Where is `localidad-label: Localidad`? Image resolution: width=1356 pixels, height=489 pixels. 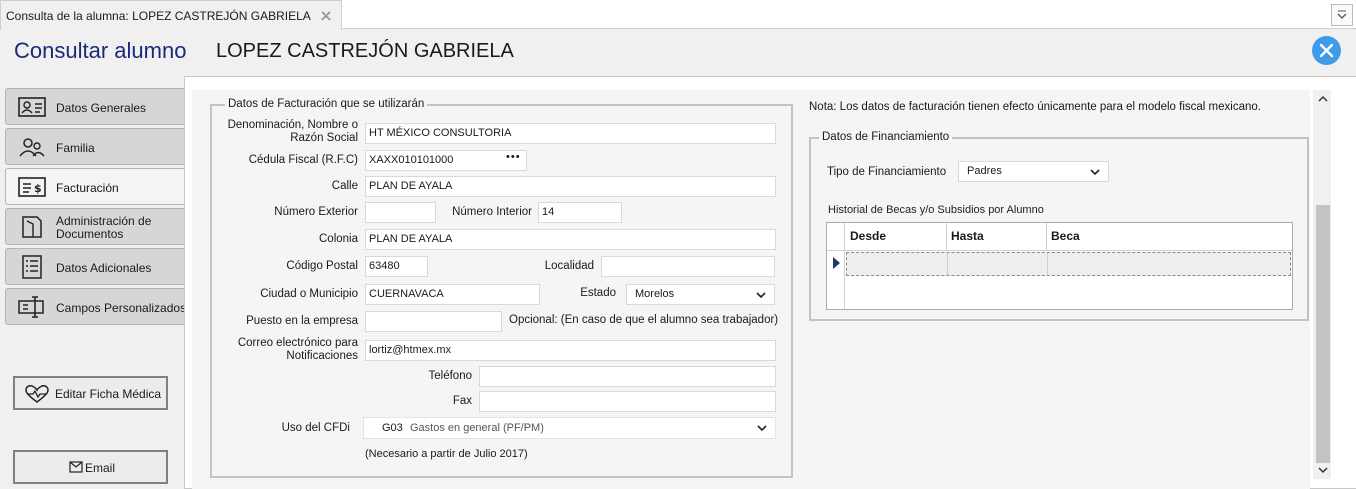
localidad-label: Localidad is located at coordinates (569, 266).